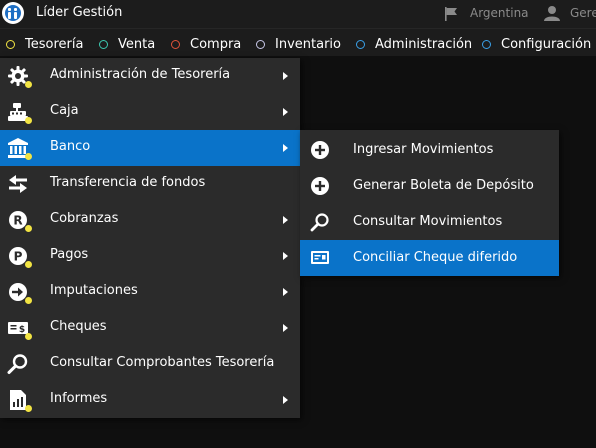 The image size is (596, 448). What do you see at coordinates (451, 14) in the screenshot?
I see `flag-icon` at bounding box center [451, 14].